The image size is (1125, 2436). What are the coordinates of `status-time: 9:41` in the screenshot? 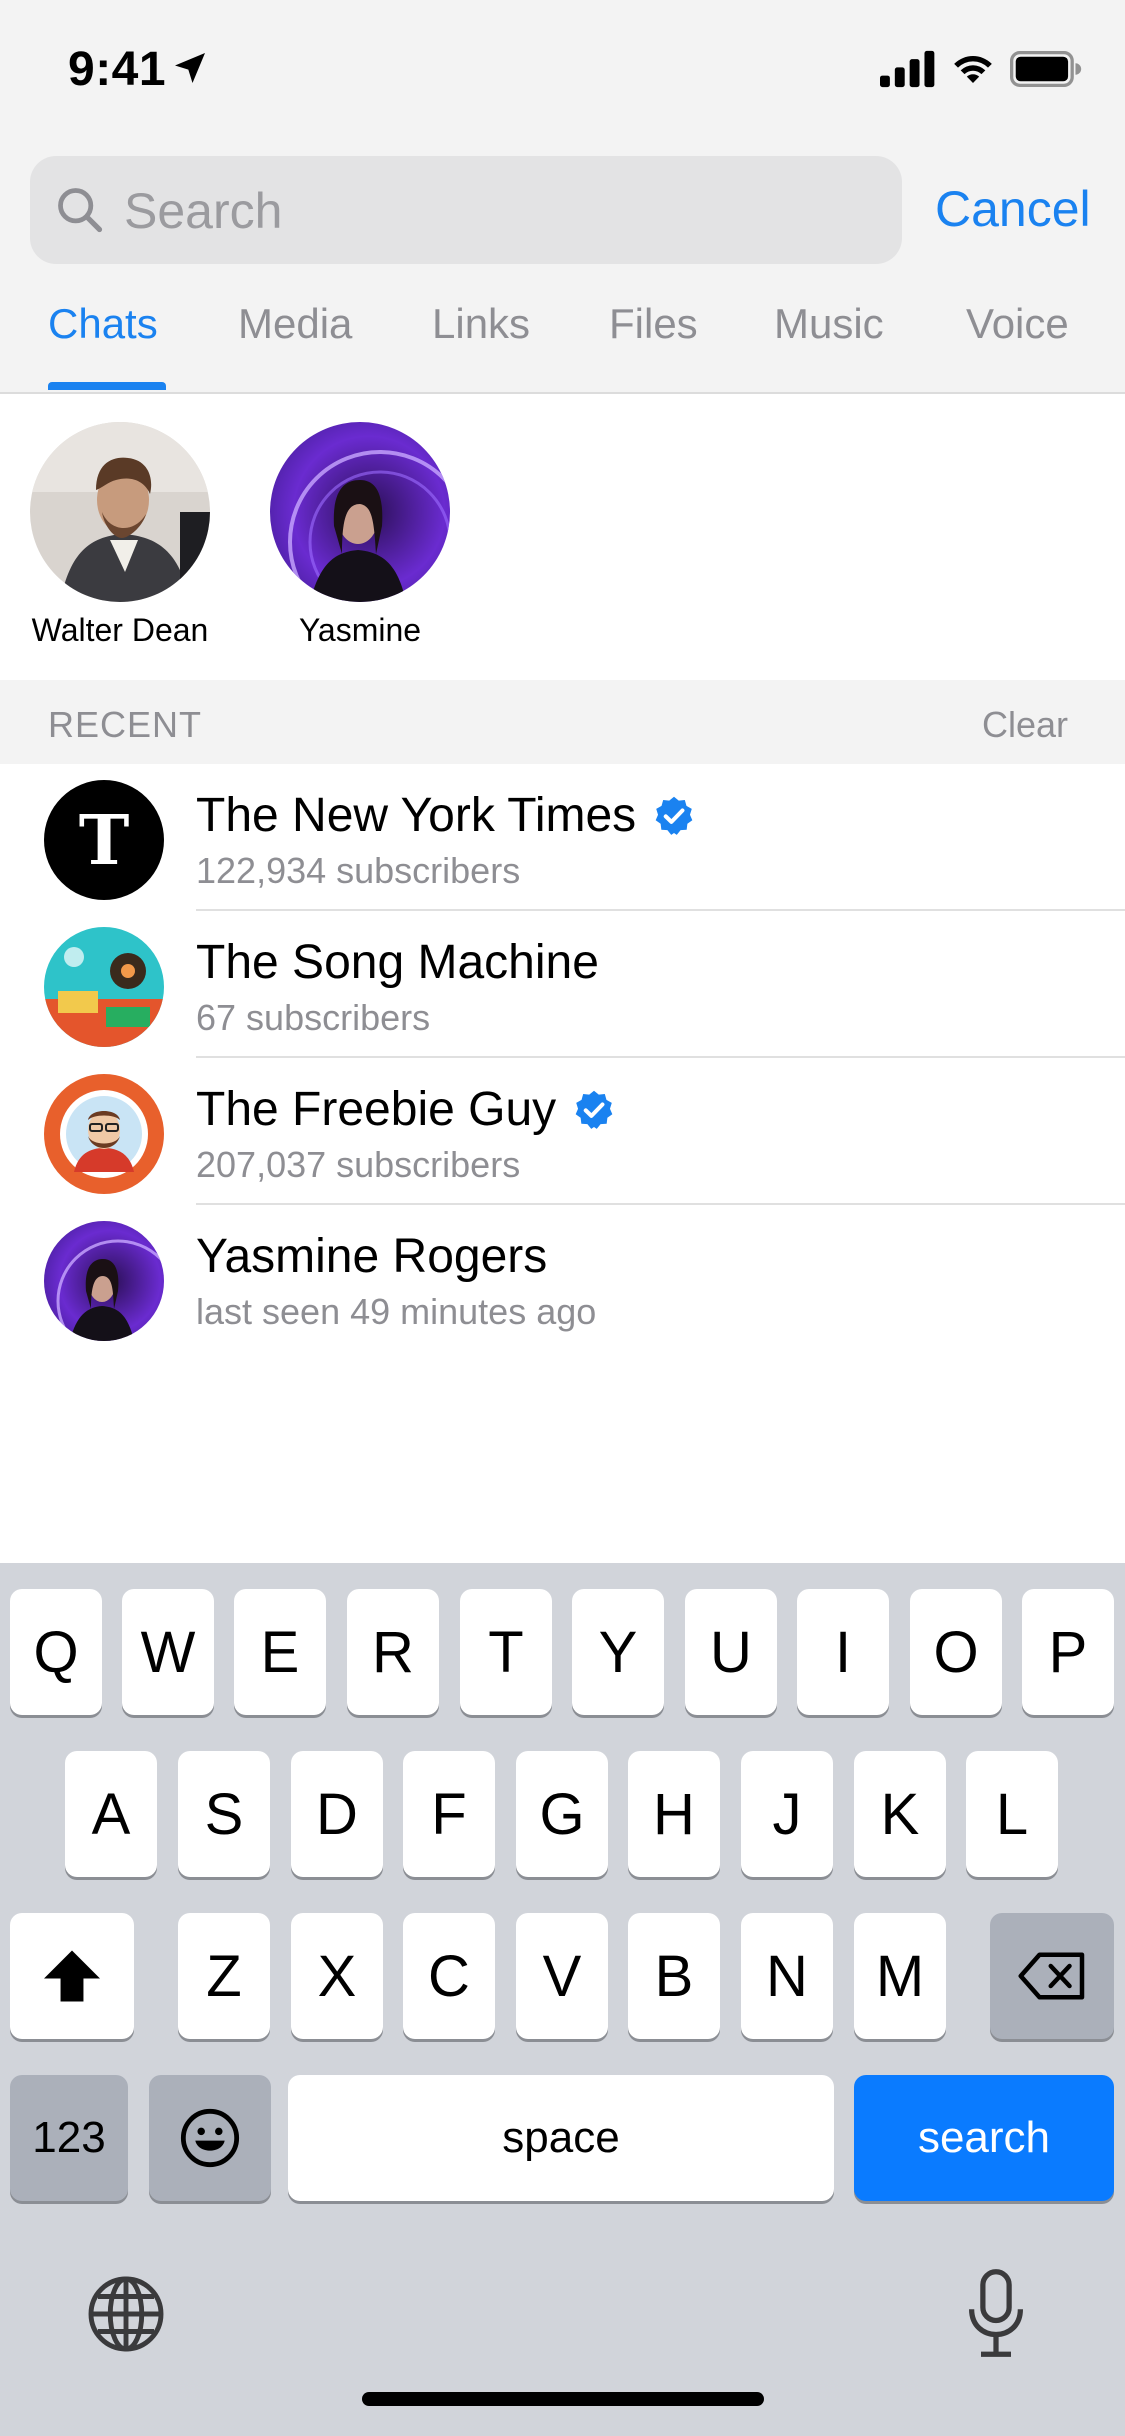 It's located at (117, 69).